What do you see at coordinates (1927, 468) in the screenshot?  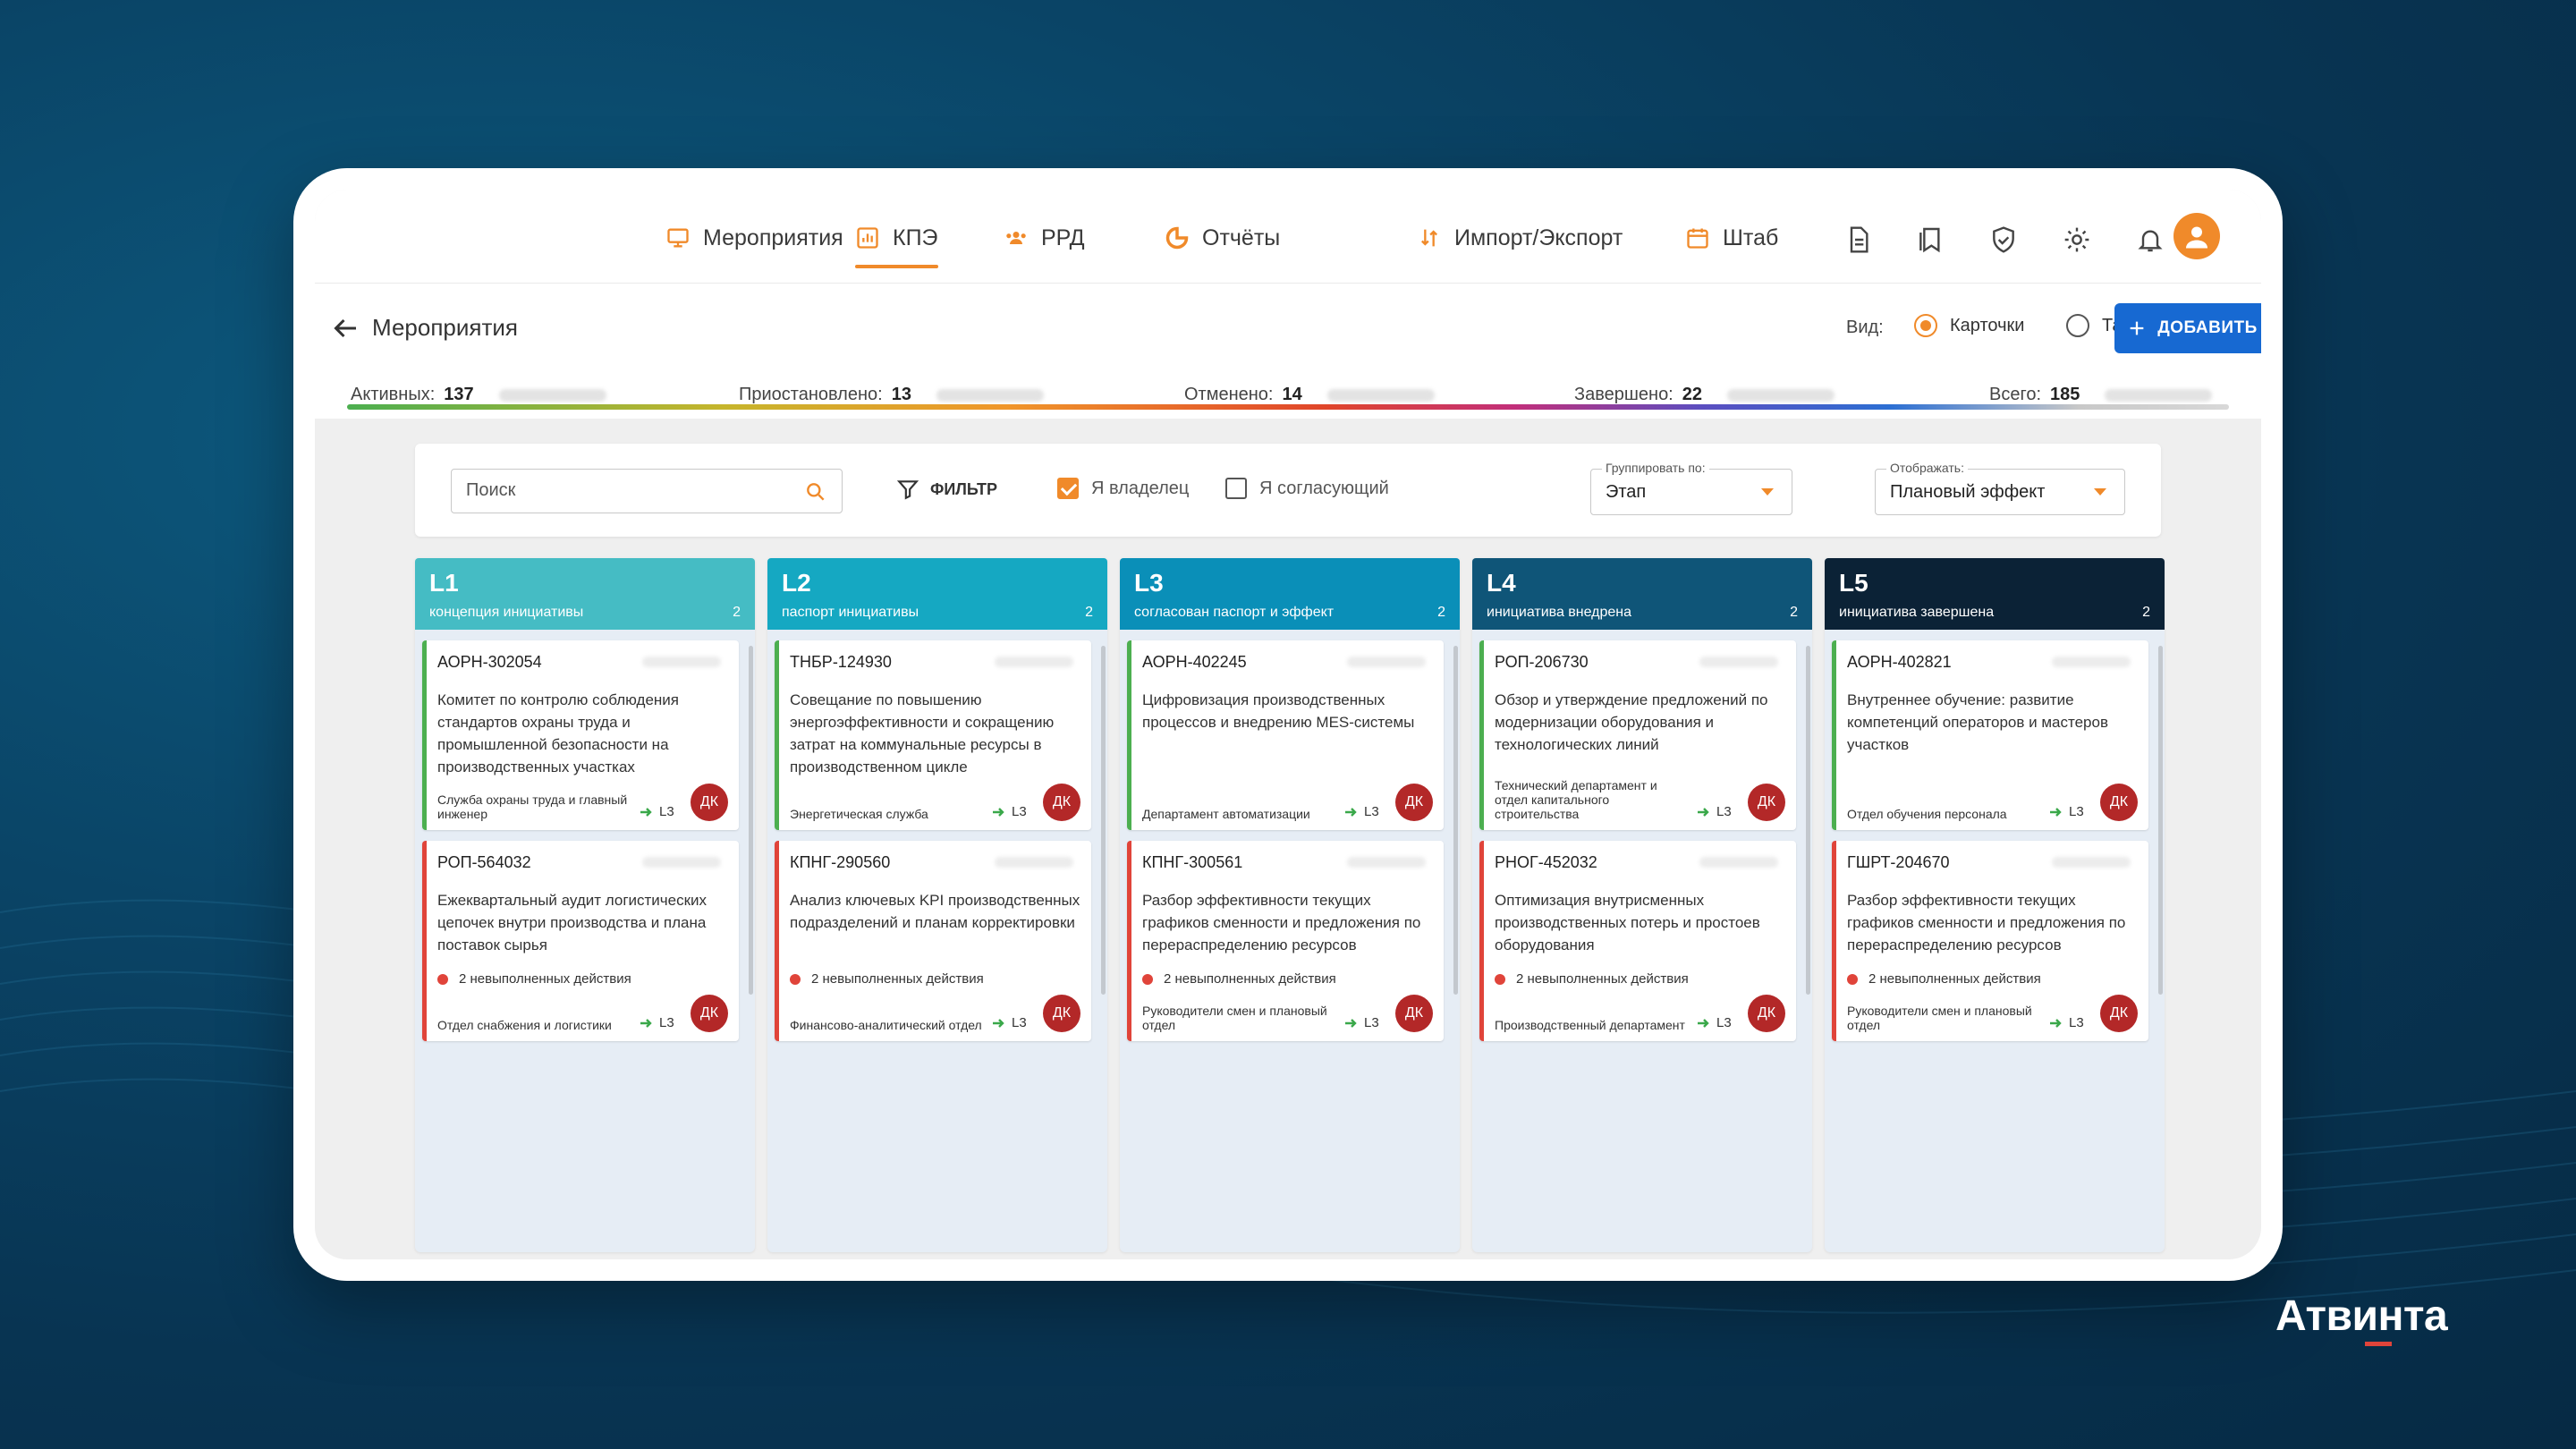 I see `display-label: Отображать:` at bounding box center [1927, 468].